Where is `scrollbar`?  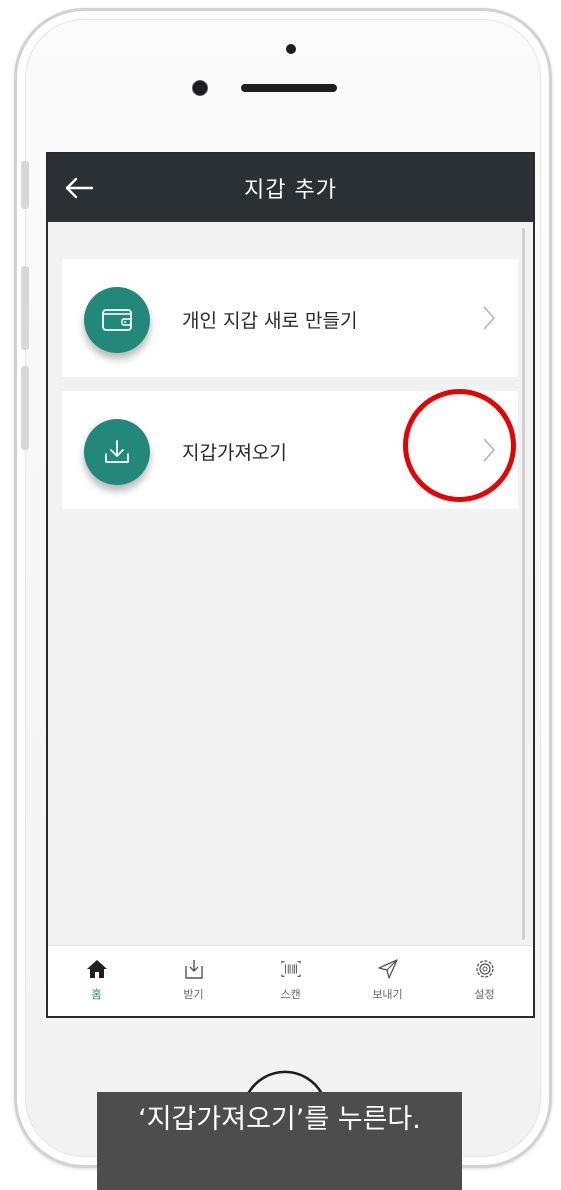
scrollbar is located at coordinates (523, 584).